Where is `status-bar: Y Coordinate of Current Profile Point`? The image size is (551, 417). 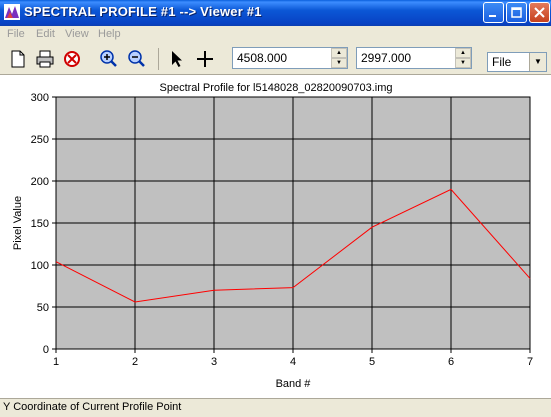 status-bar: Y Coordinate of Current Profile Point is located at coordinates (275, 407).